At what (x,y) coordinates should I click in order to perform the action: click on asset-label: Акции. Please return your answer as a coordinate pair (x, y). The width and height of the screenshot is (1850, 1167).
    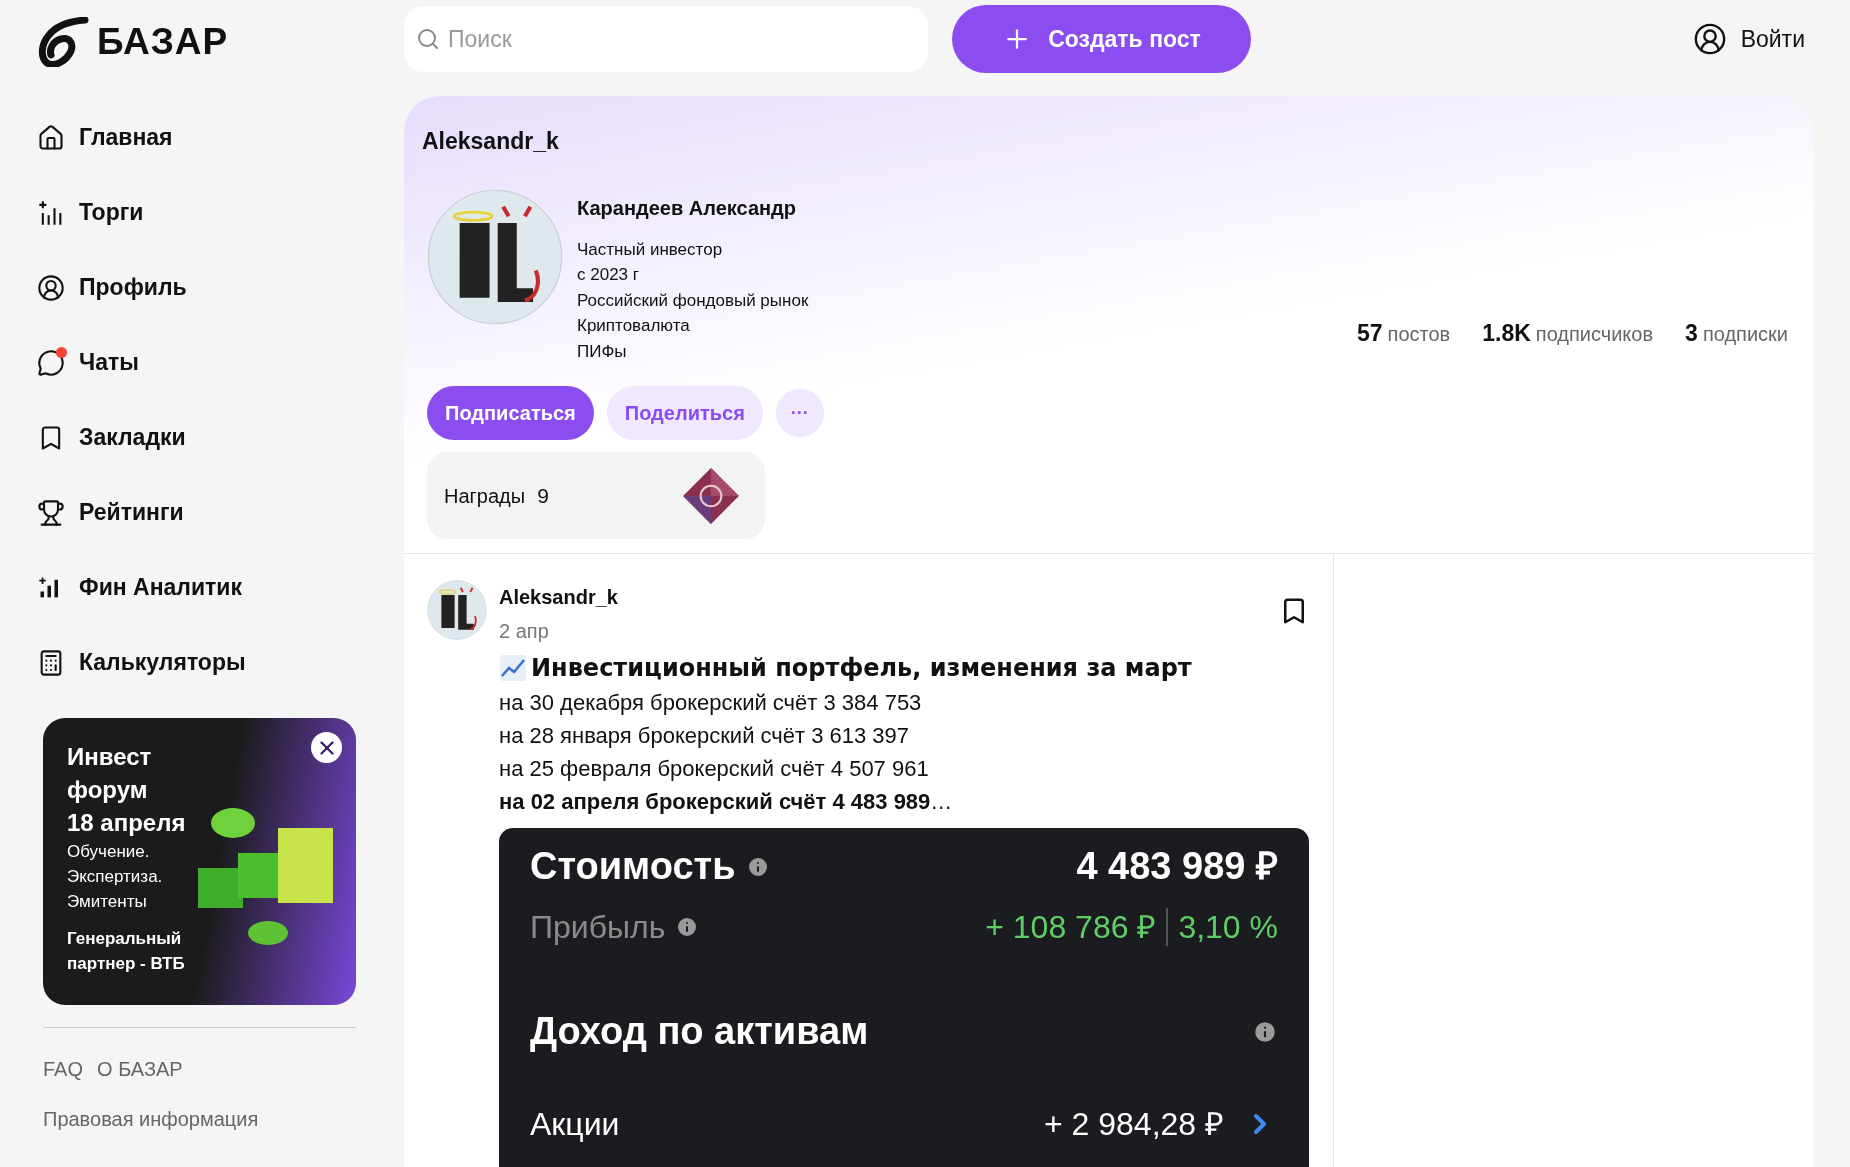
    Looking at the image, I should click on (575, 1124).